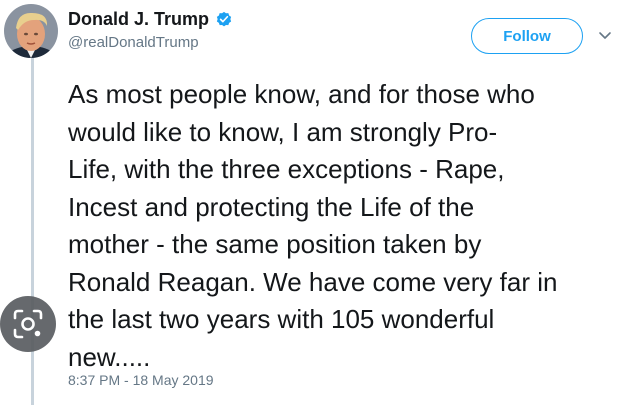  What do you see at coordinates (605, 35) in the screenshot?
I see `chevron-down-icon` at bounding box center [605, 35].